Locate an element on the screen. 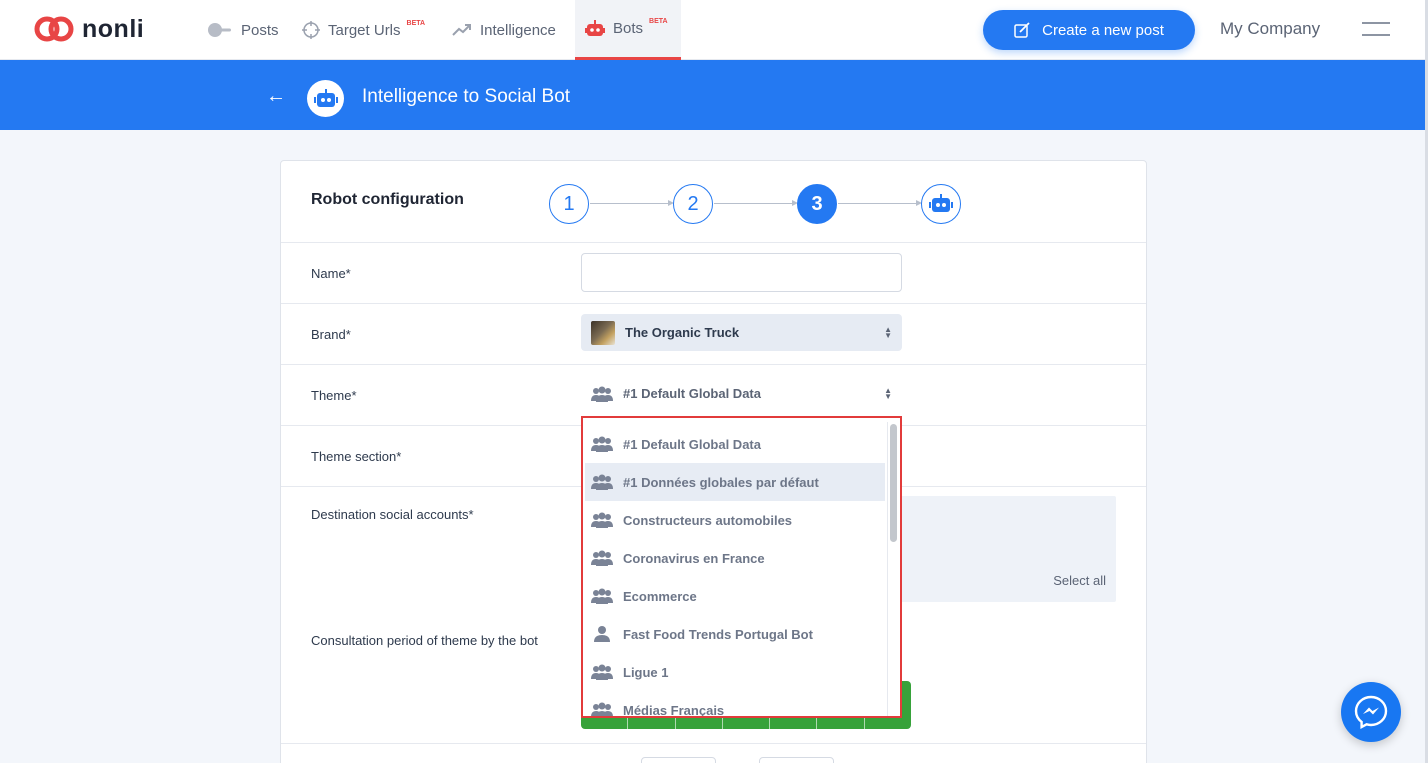 The height and width of the screenshot is (763, 1428). company-menu: My Company is located at coordinates (1270, 29).